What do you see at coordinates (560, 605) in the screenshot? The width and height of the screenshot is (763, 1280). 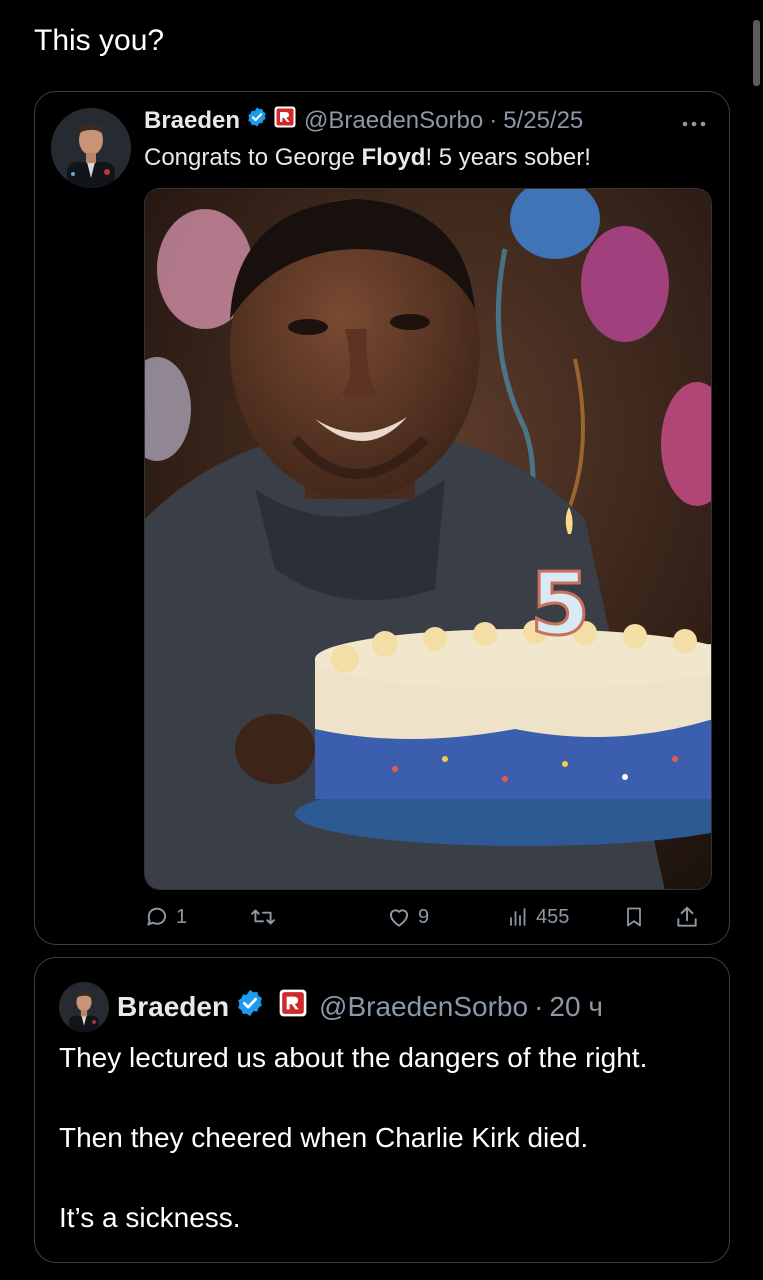 I see `candle-number: 5` at bounding box center [560, 605].